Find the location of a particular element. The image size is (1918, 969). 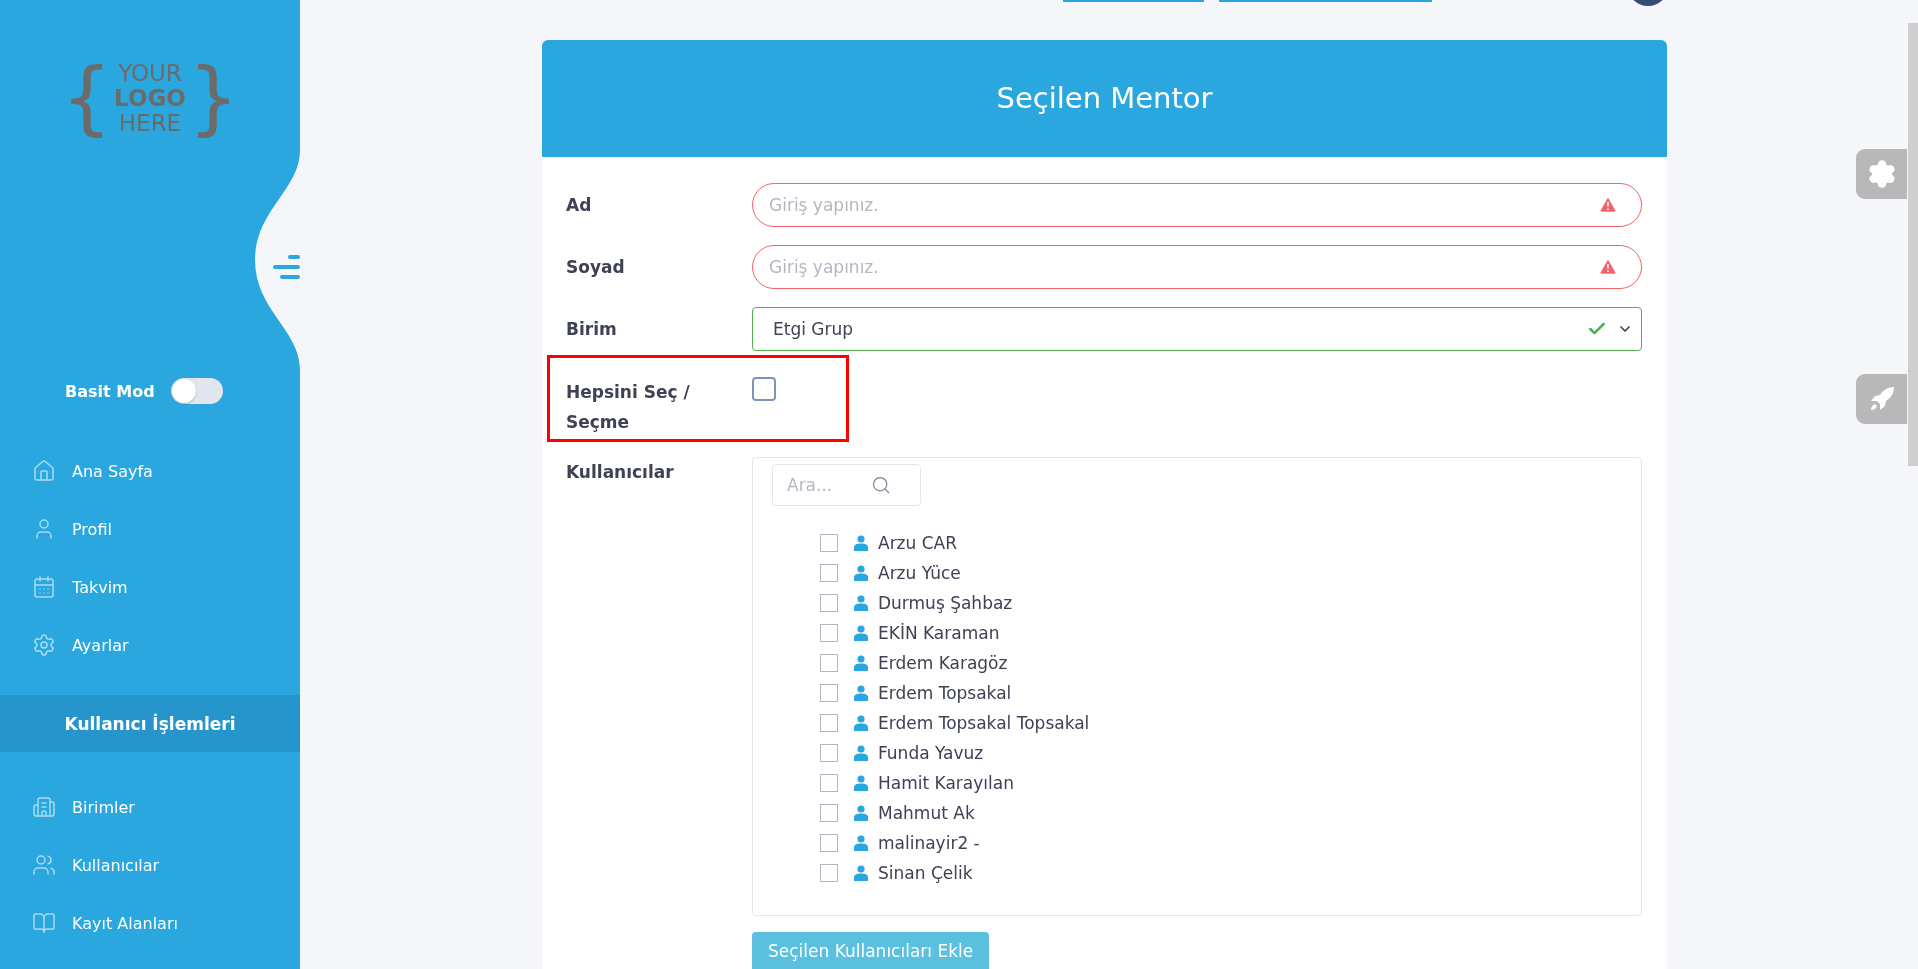

sidebar-item: Takvim is located at coordinates (150, 587).